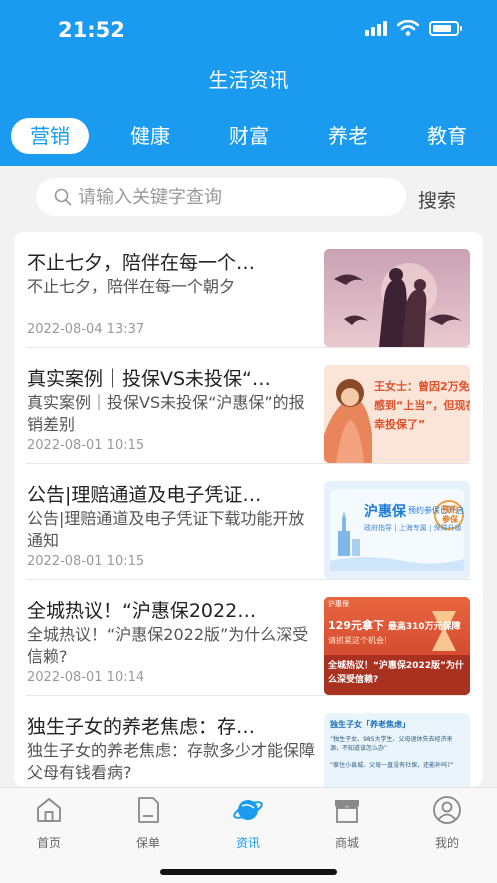  What do you see at coordinates (437, 199) in the screenshot?
I see `search-button: 搜索` at bounding box center [437, 199].